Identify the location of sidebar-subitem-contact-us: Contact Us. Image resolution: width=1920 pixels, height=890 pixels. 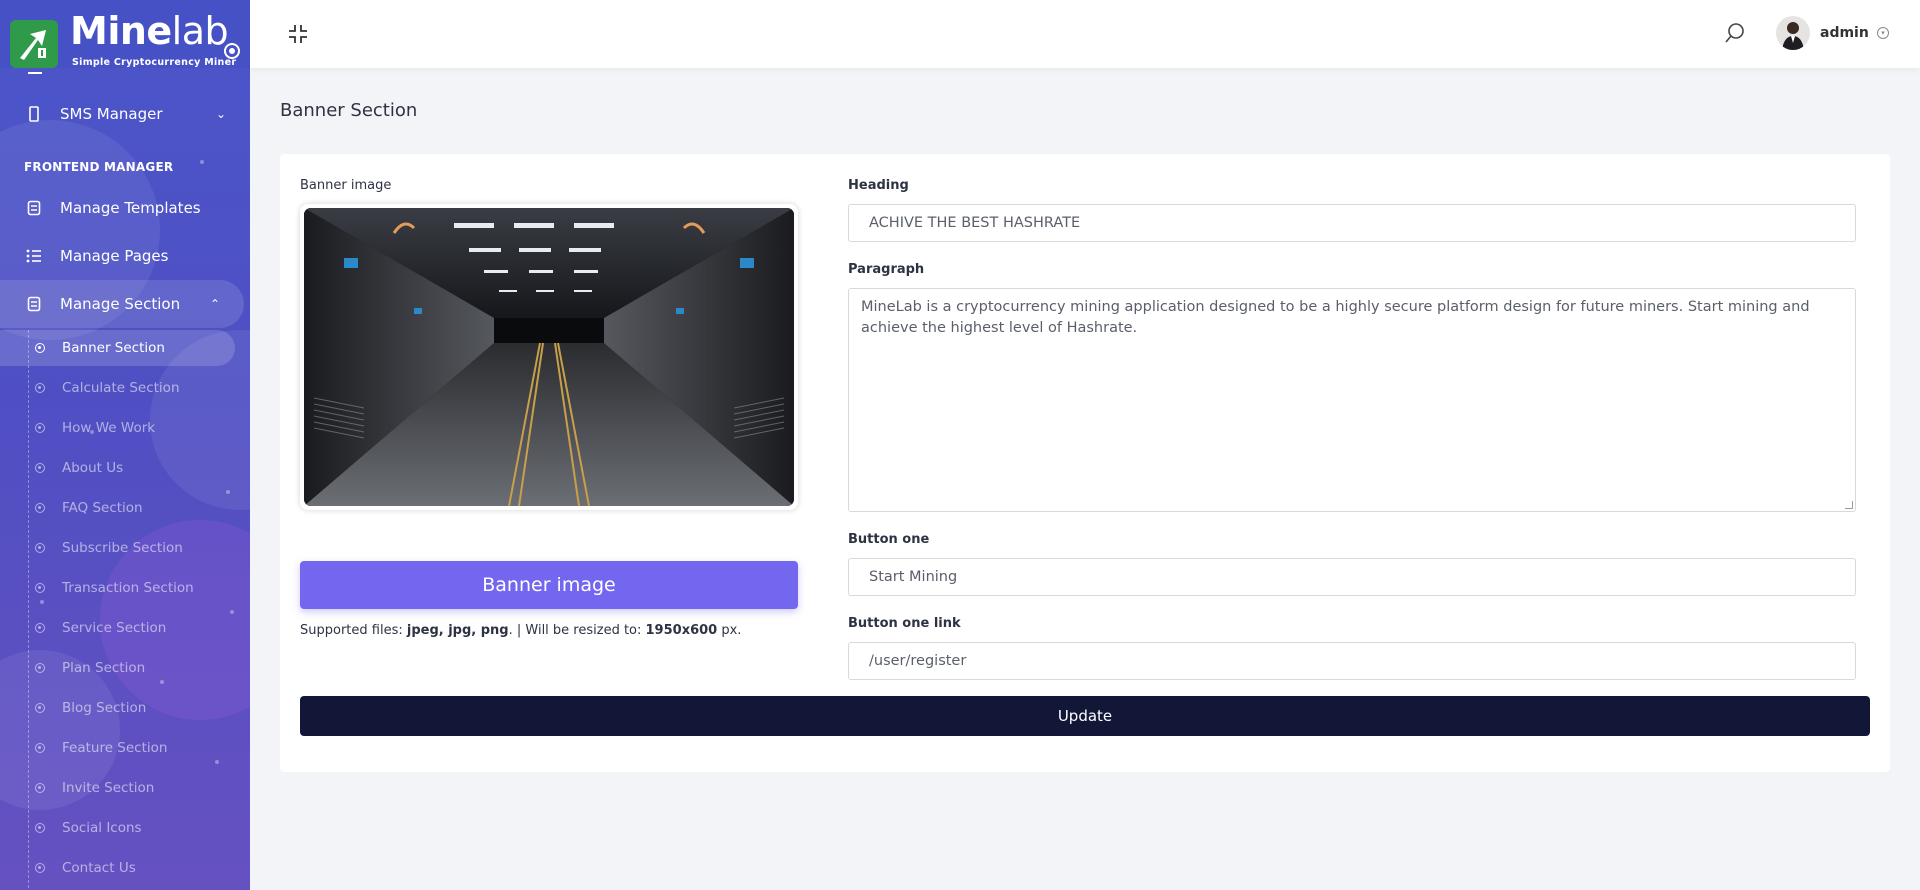
(125, 868).